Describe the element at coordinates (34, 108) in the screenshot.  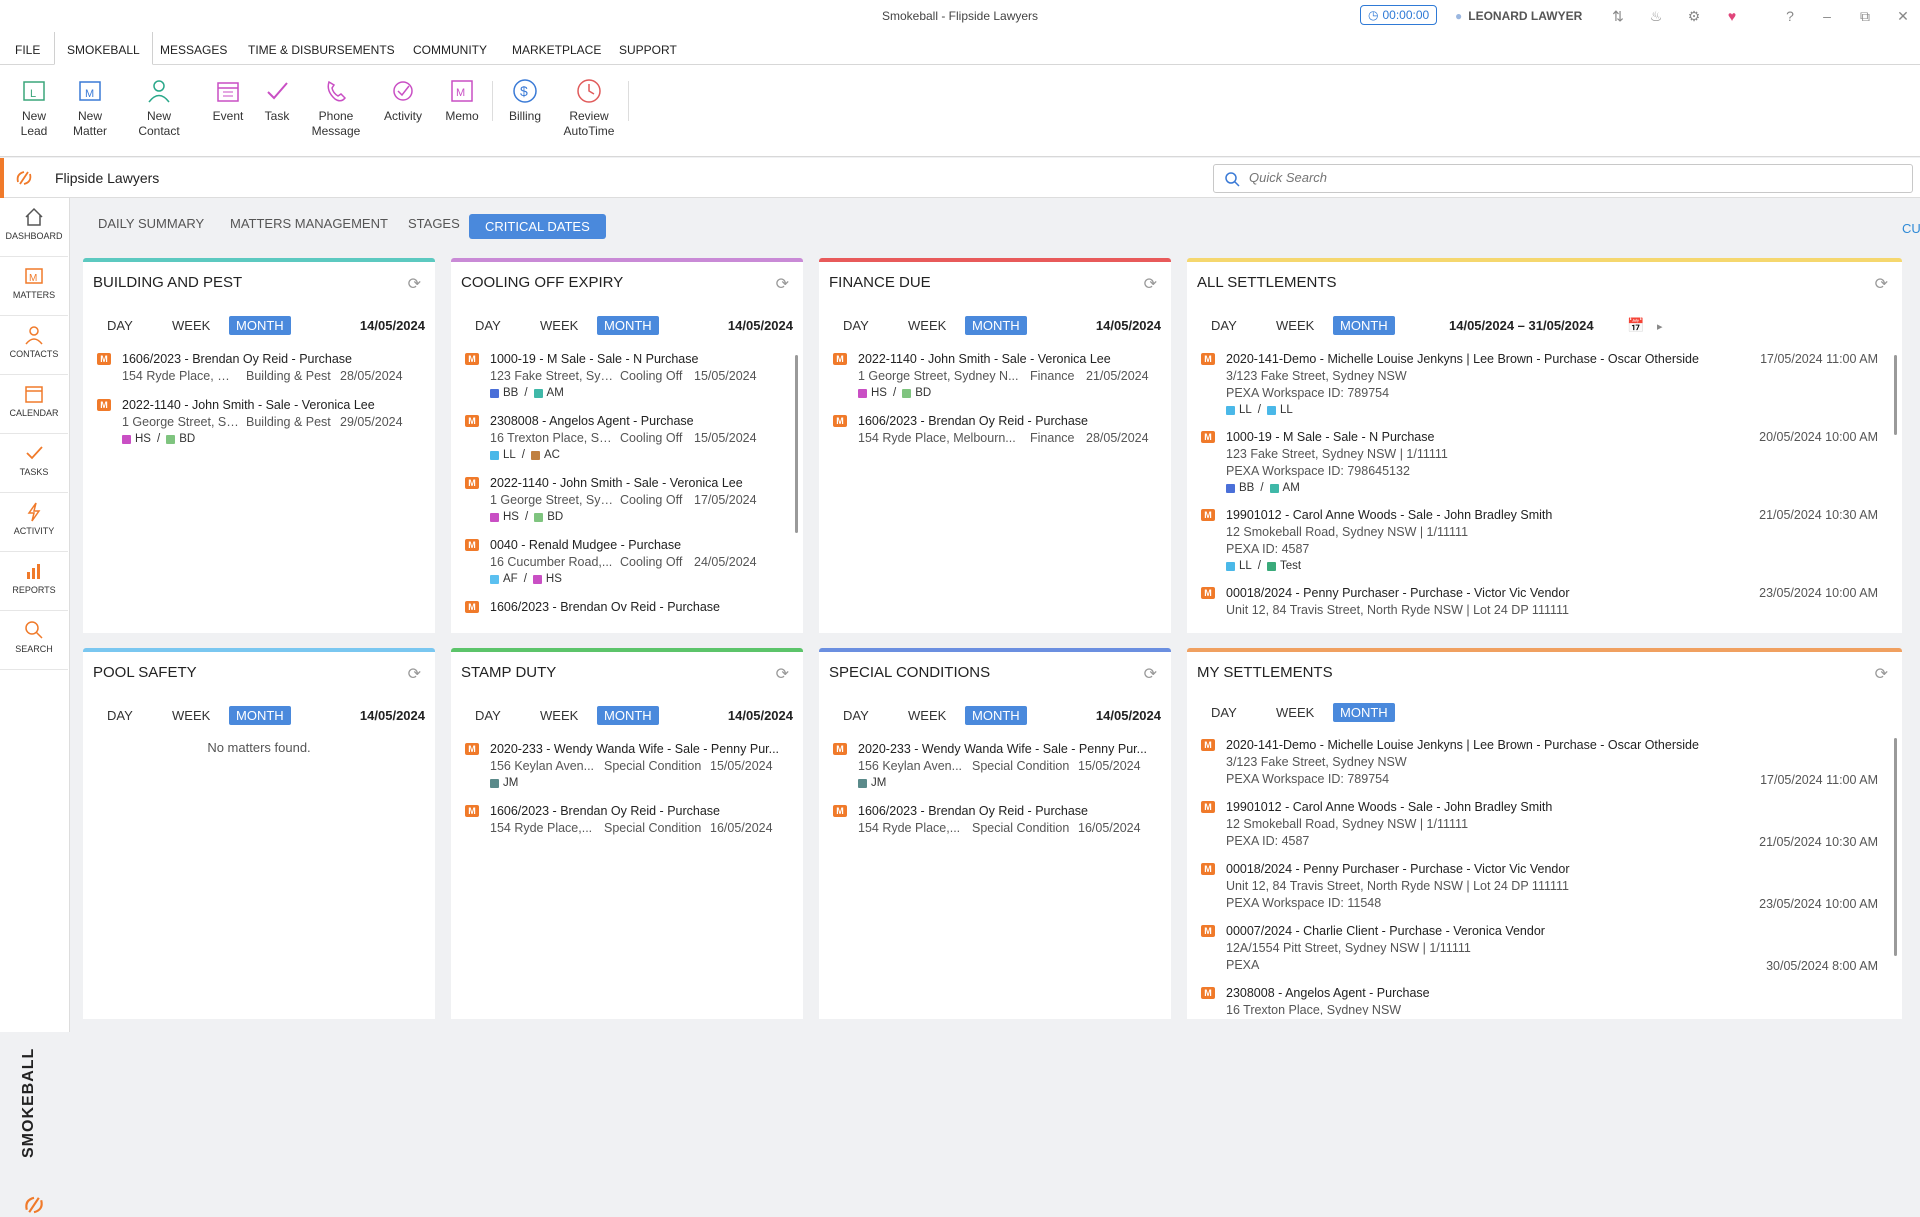
I see `new-lead-button: L New Lead` at that location.